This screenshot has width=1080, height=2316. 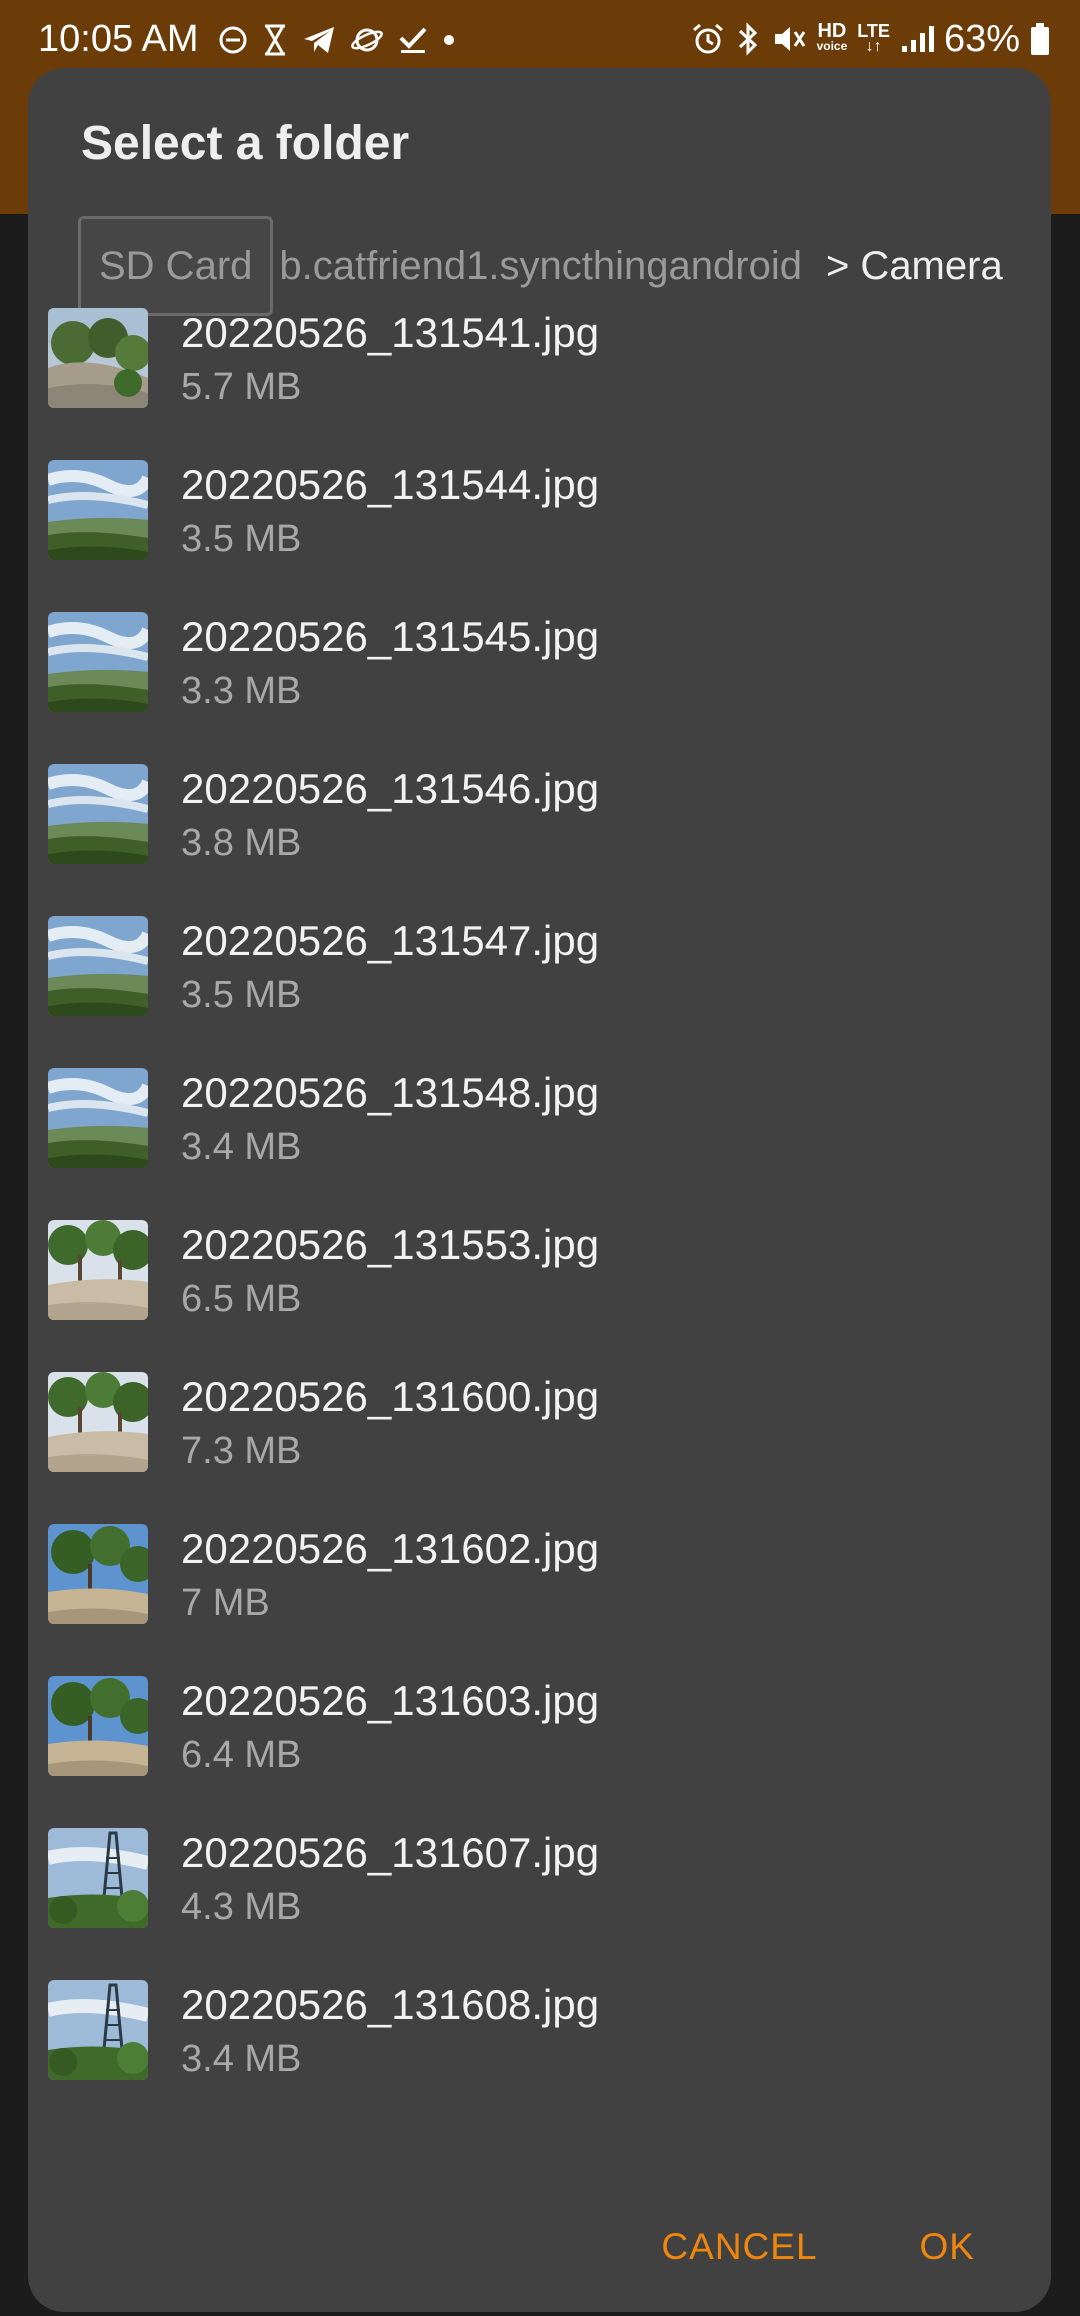 What do you see at coordinates (390, 1244) in the screenshot?
I see `file-name: 20220526_131553.jpg` at bounding box center [390, 1244].